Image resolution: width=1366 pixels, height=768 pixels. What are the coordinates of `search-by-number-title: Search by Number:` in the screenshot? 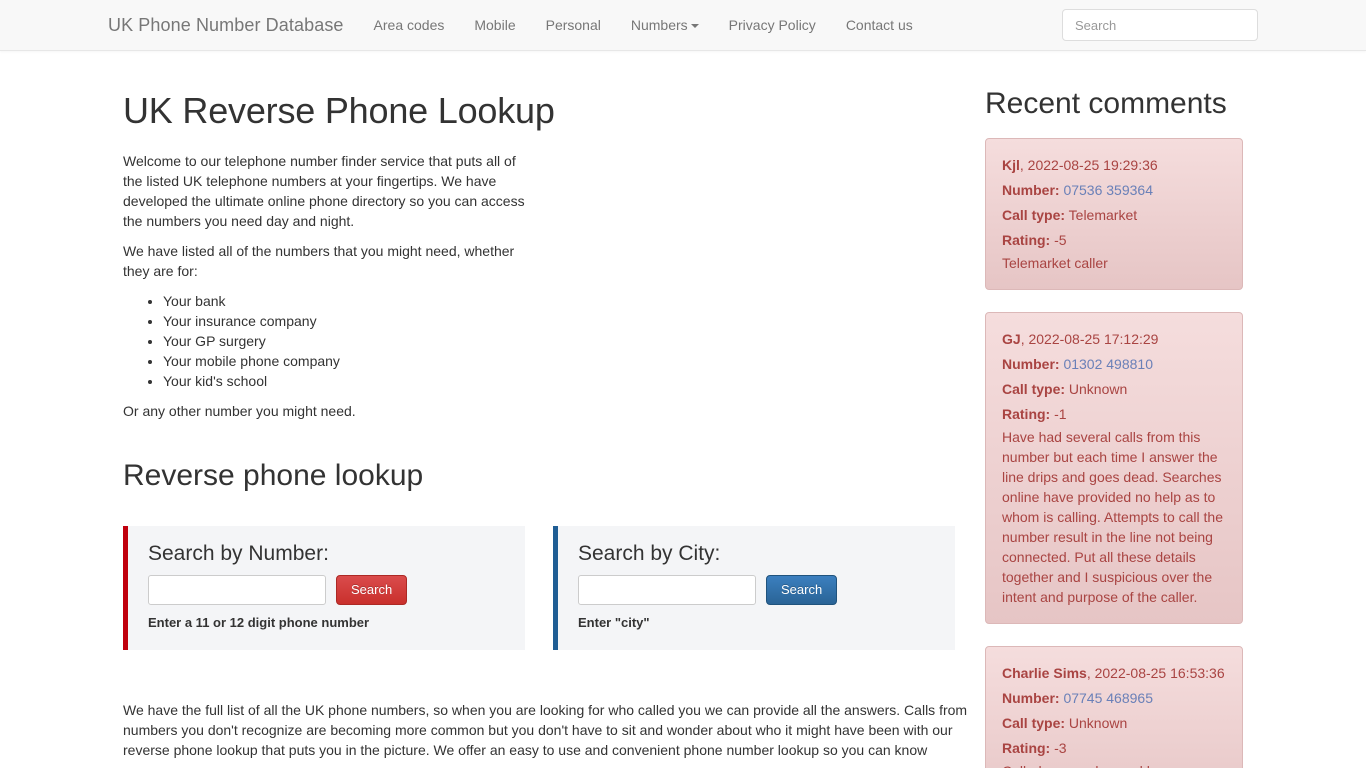 It's located at (238, 553).